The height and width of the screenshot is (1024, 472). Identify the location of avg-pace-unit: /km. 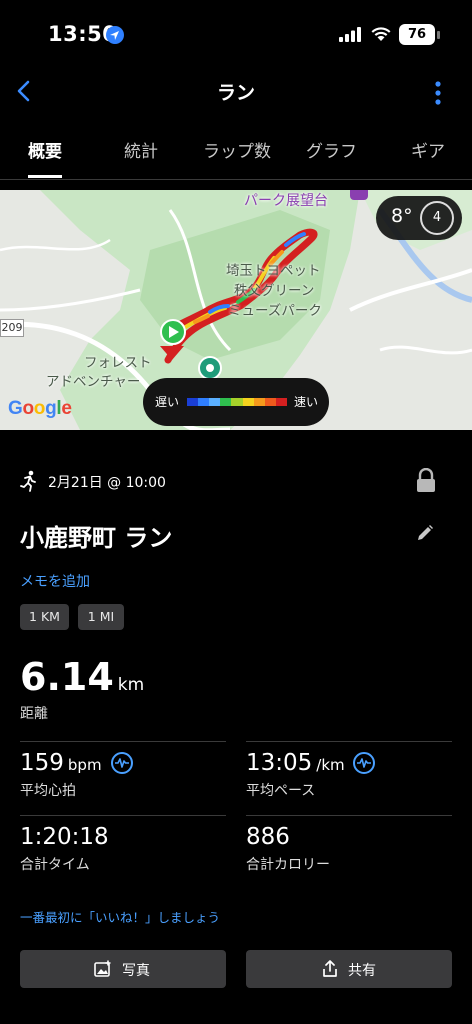
(330, 765).